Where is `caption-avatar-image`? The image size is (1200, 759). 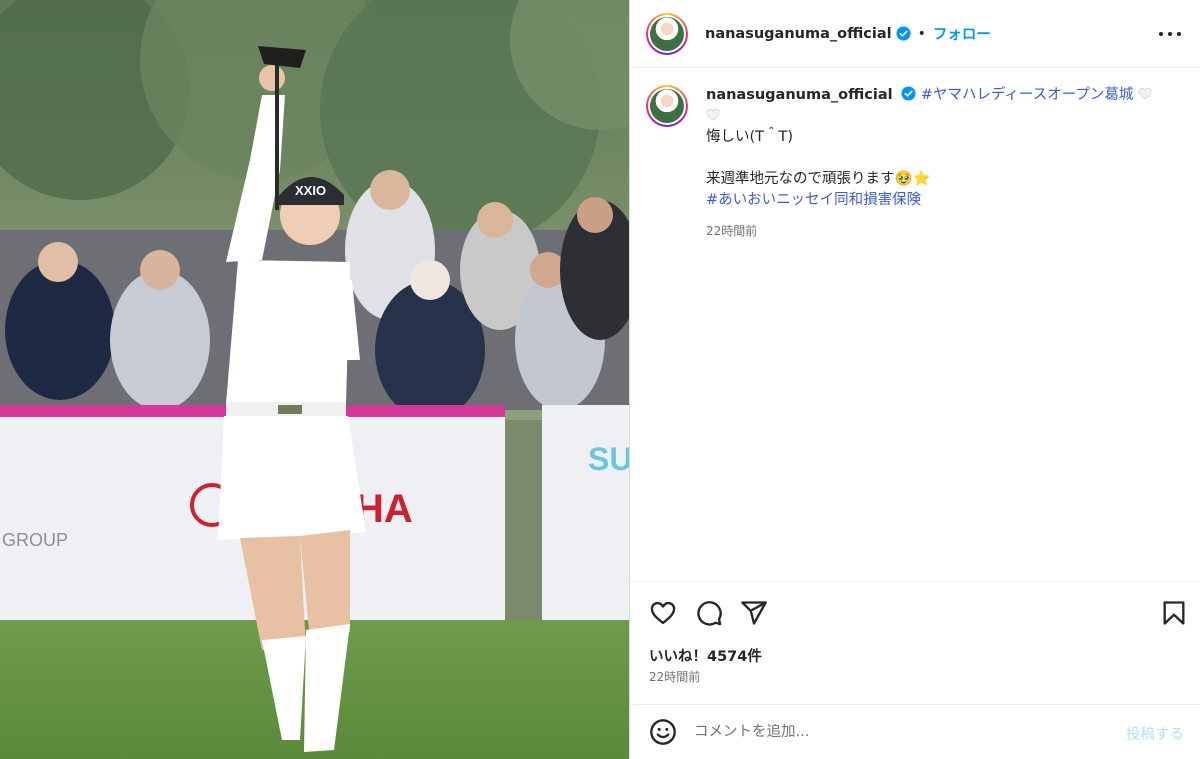
caption-avatar-image is located at coordinates (667, 106).